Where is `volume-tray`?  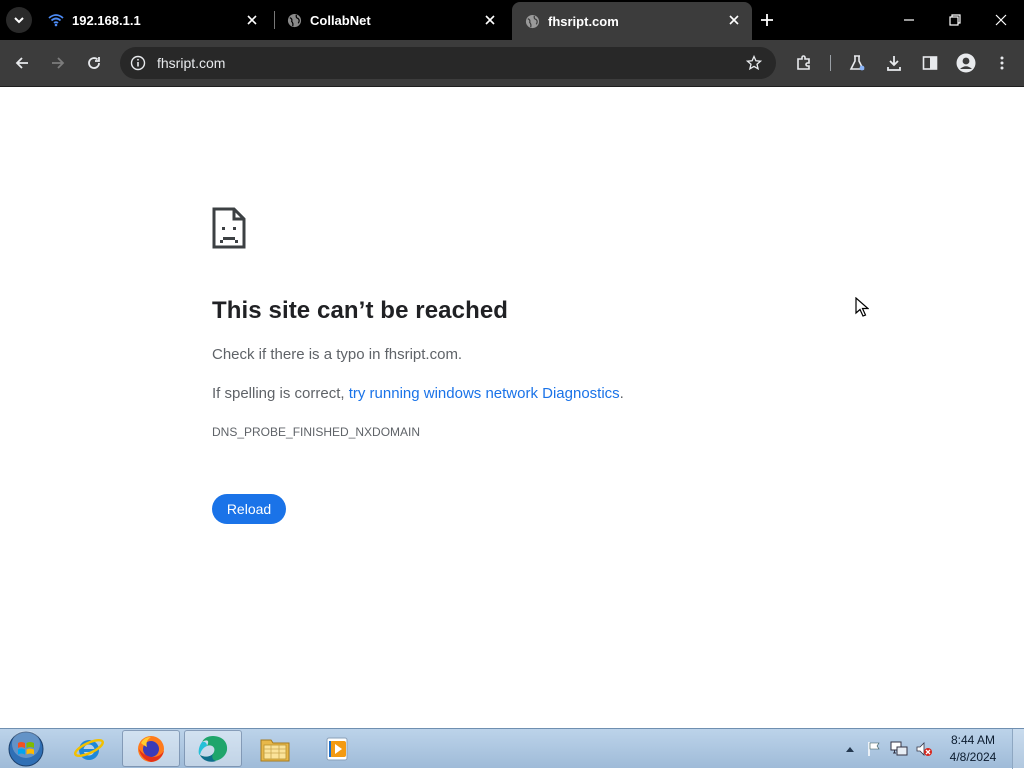 volume-tray is located at coordinates (924, 749).